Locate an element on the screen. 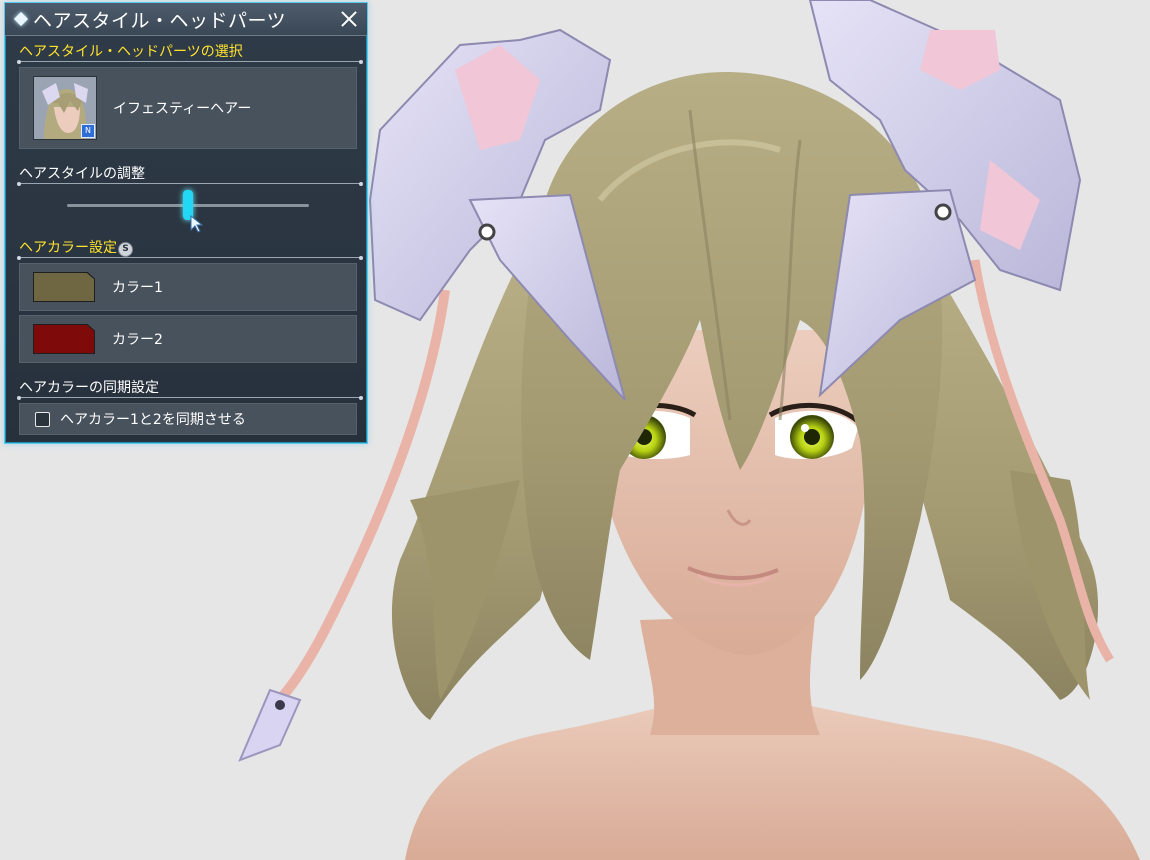 Image resolution: width=1150 pixels, height=860 pixels. section-heading-color: ヘアカラー設定 S is located at coordinates (190, 248).